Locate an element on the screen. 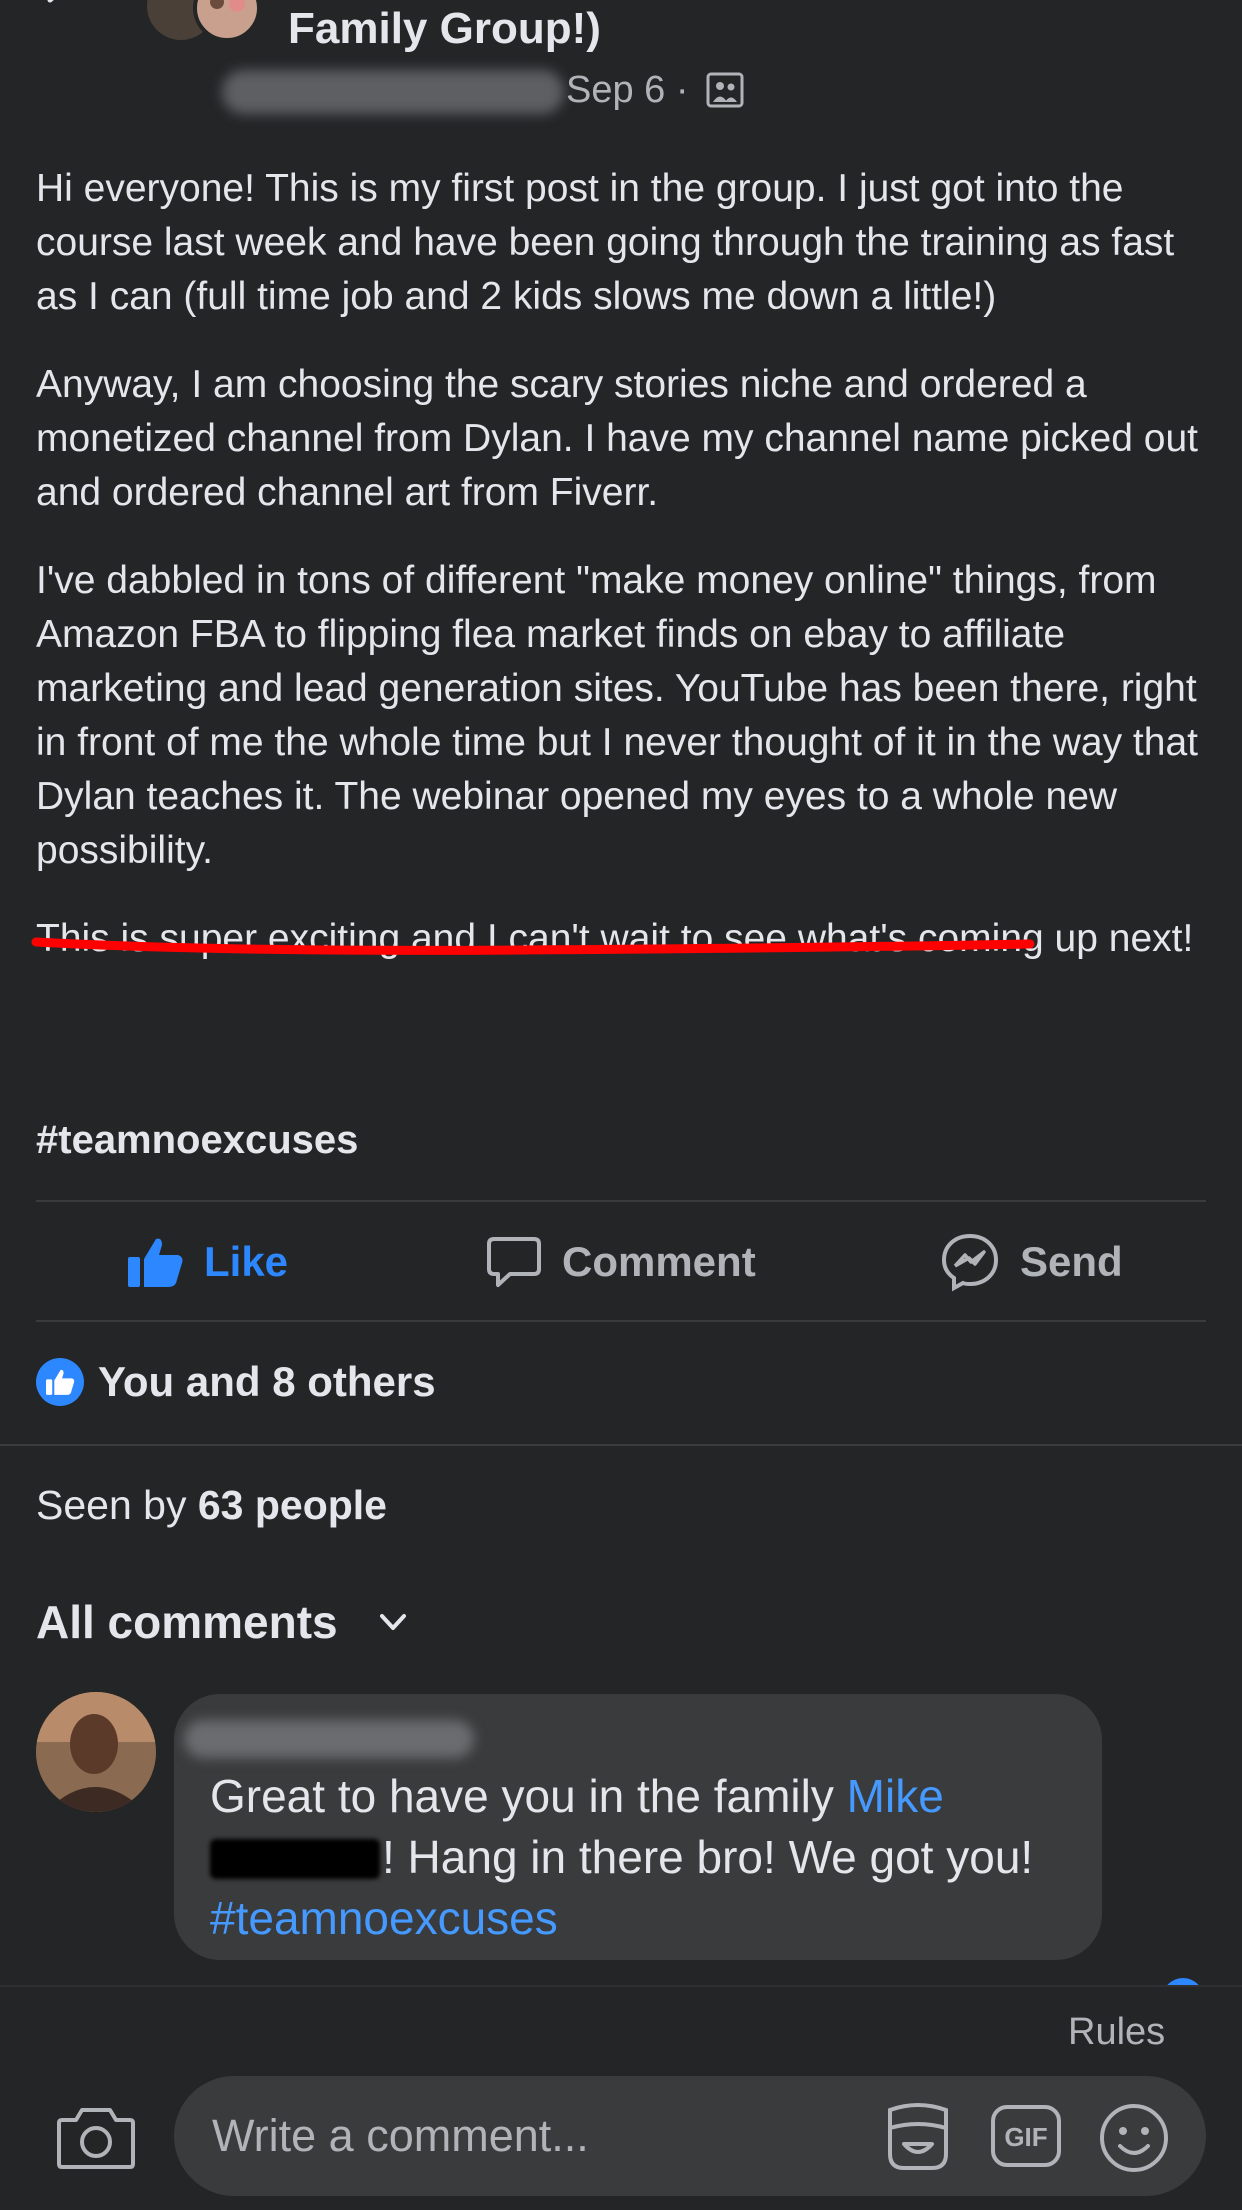 The image size is (1242, 2210). commenter-avatar is located at coordinates (96, 1752).